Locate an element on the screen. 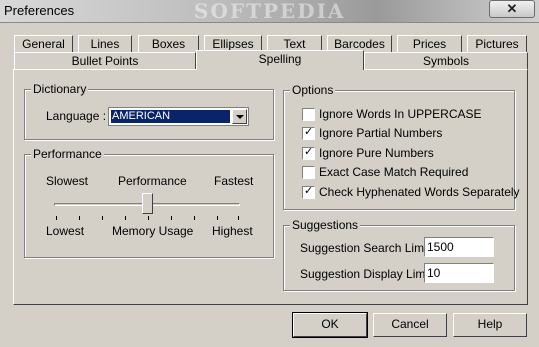  search-limit-label: Suggestion Search Limit : is located at coordinates (368, 248).